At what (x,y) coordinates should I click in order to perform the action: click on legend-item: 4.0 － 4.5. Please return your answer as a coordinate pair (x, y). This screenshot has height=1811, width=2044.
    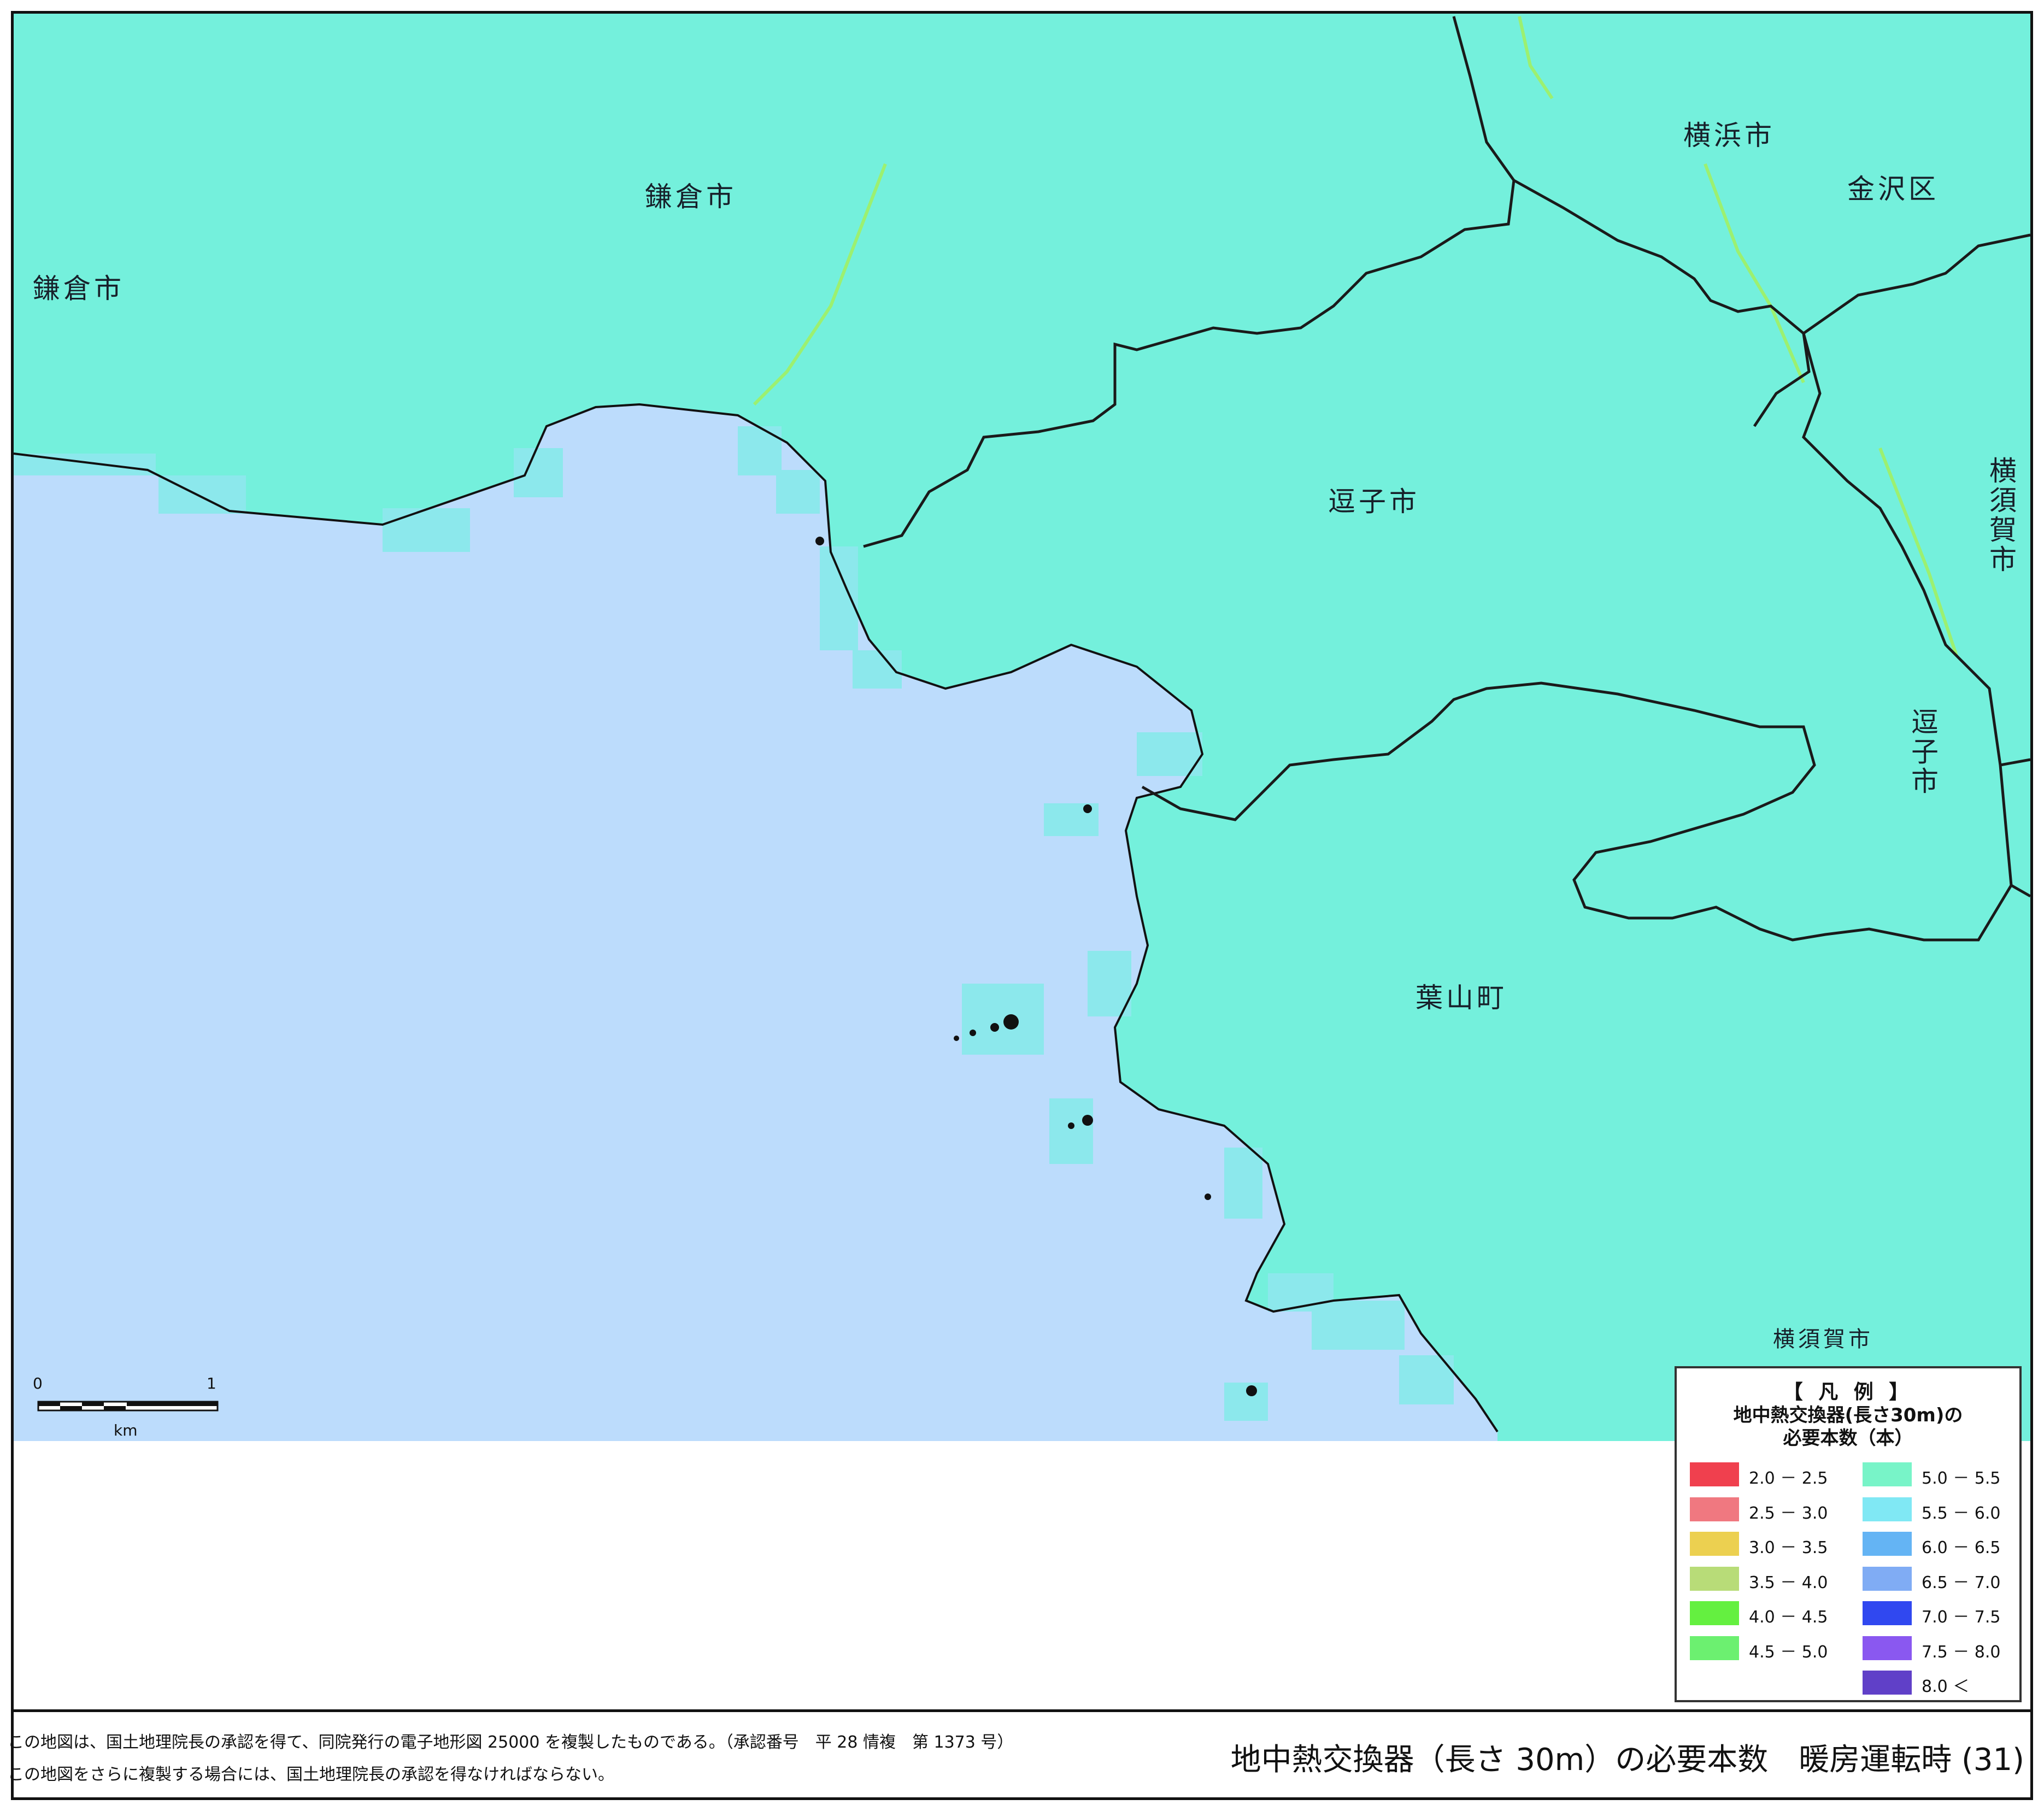
    Looking at the image, I should click on (1772, 1614).